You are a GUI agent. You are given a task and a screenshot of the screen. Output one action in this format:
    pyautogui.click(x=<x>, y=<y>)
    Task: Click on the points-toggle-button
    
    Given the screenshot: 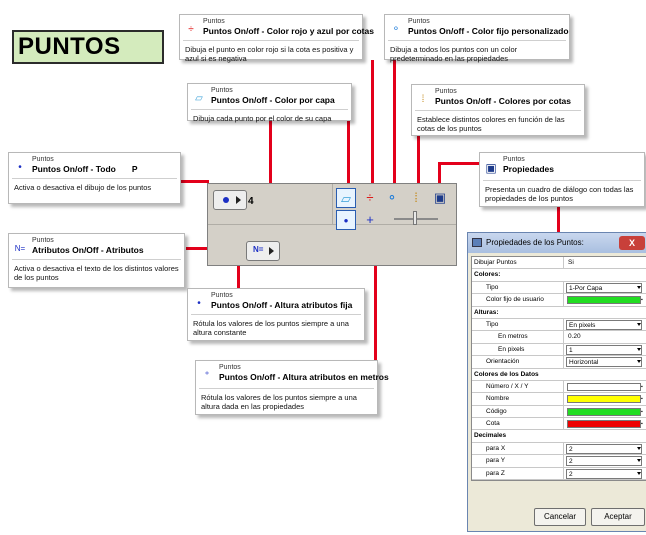 What is the action you would take?
    pyautogui.click(x=230, y=200)
    